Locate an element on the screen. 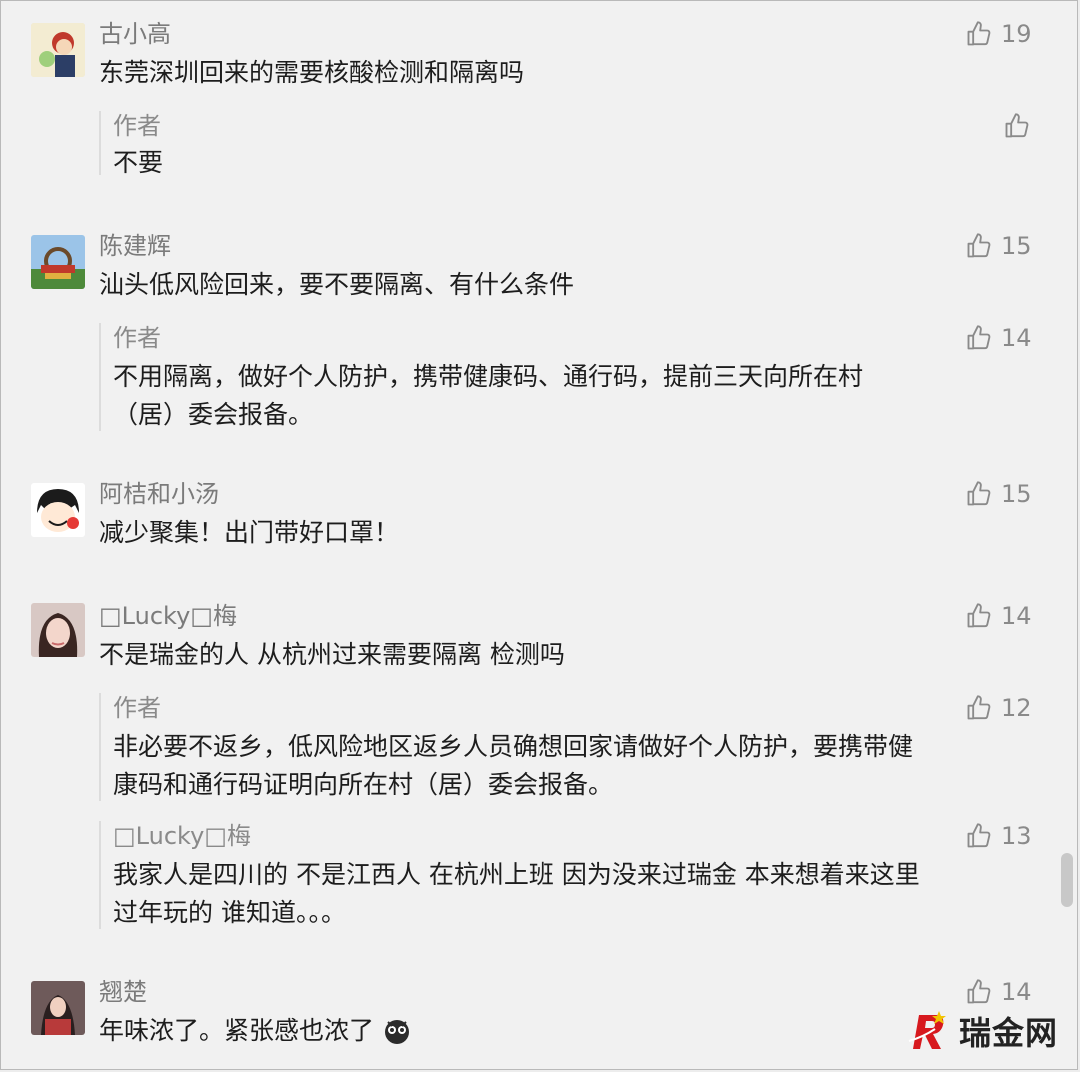 The height and width of the screenshot is (1072, 1080). reply-text-line: 过年玩的 谁知道。。。 is located at coordinates (229, 912).